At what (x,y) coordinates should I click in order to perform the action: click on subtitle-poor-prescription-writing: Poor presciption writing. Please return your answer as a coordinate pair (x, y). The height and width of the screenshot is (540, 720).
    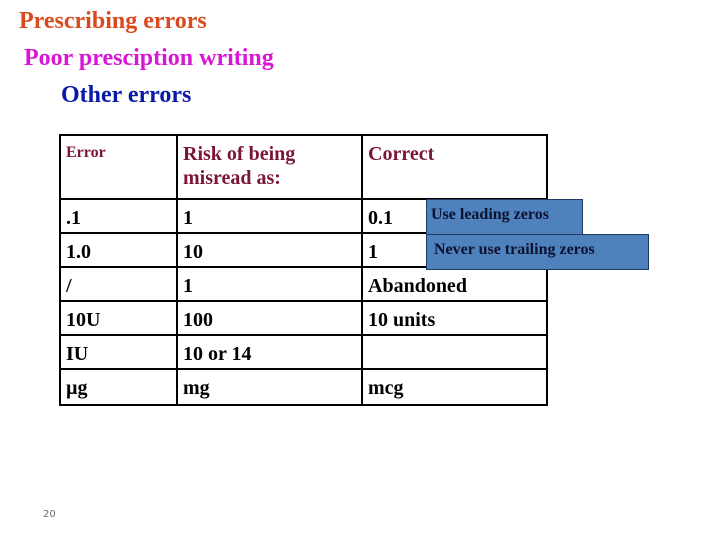
    Looking at the image, I should click on (149, 58).